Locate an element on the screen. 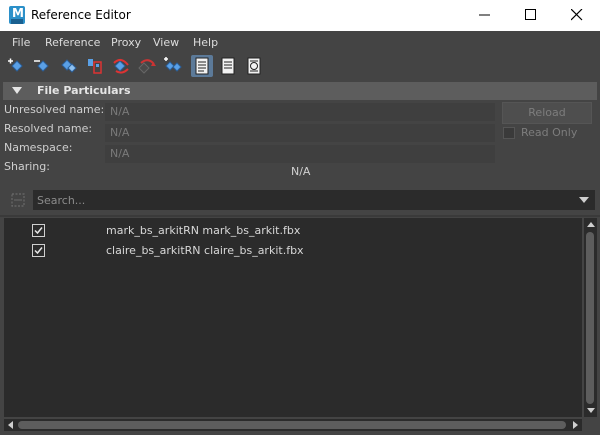 This screenshot has width=600, height=435. scroll-right-icon is located at coordinates (575, 425).